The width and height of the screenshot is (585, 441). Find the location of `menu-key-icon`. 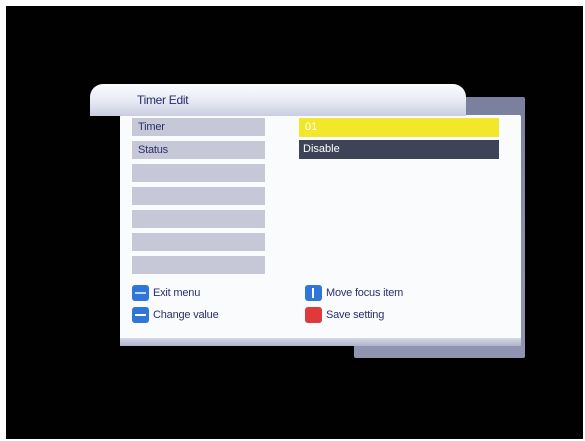

menu-key-icon is located at coordinates (140, 293).